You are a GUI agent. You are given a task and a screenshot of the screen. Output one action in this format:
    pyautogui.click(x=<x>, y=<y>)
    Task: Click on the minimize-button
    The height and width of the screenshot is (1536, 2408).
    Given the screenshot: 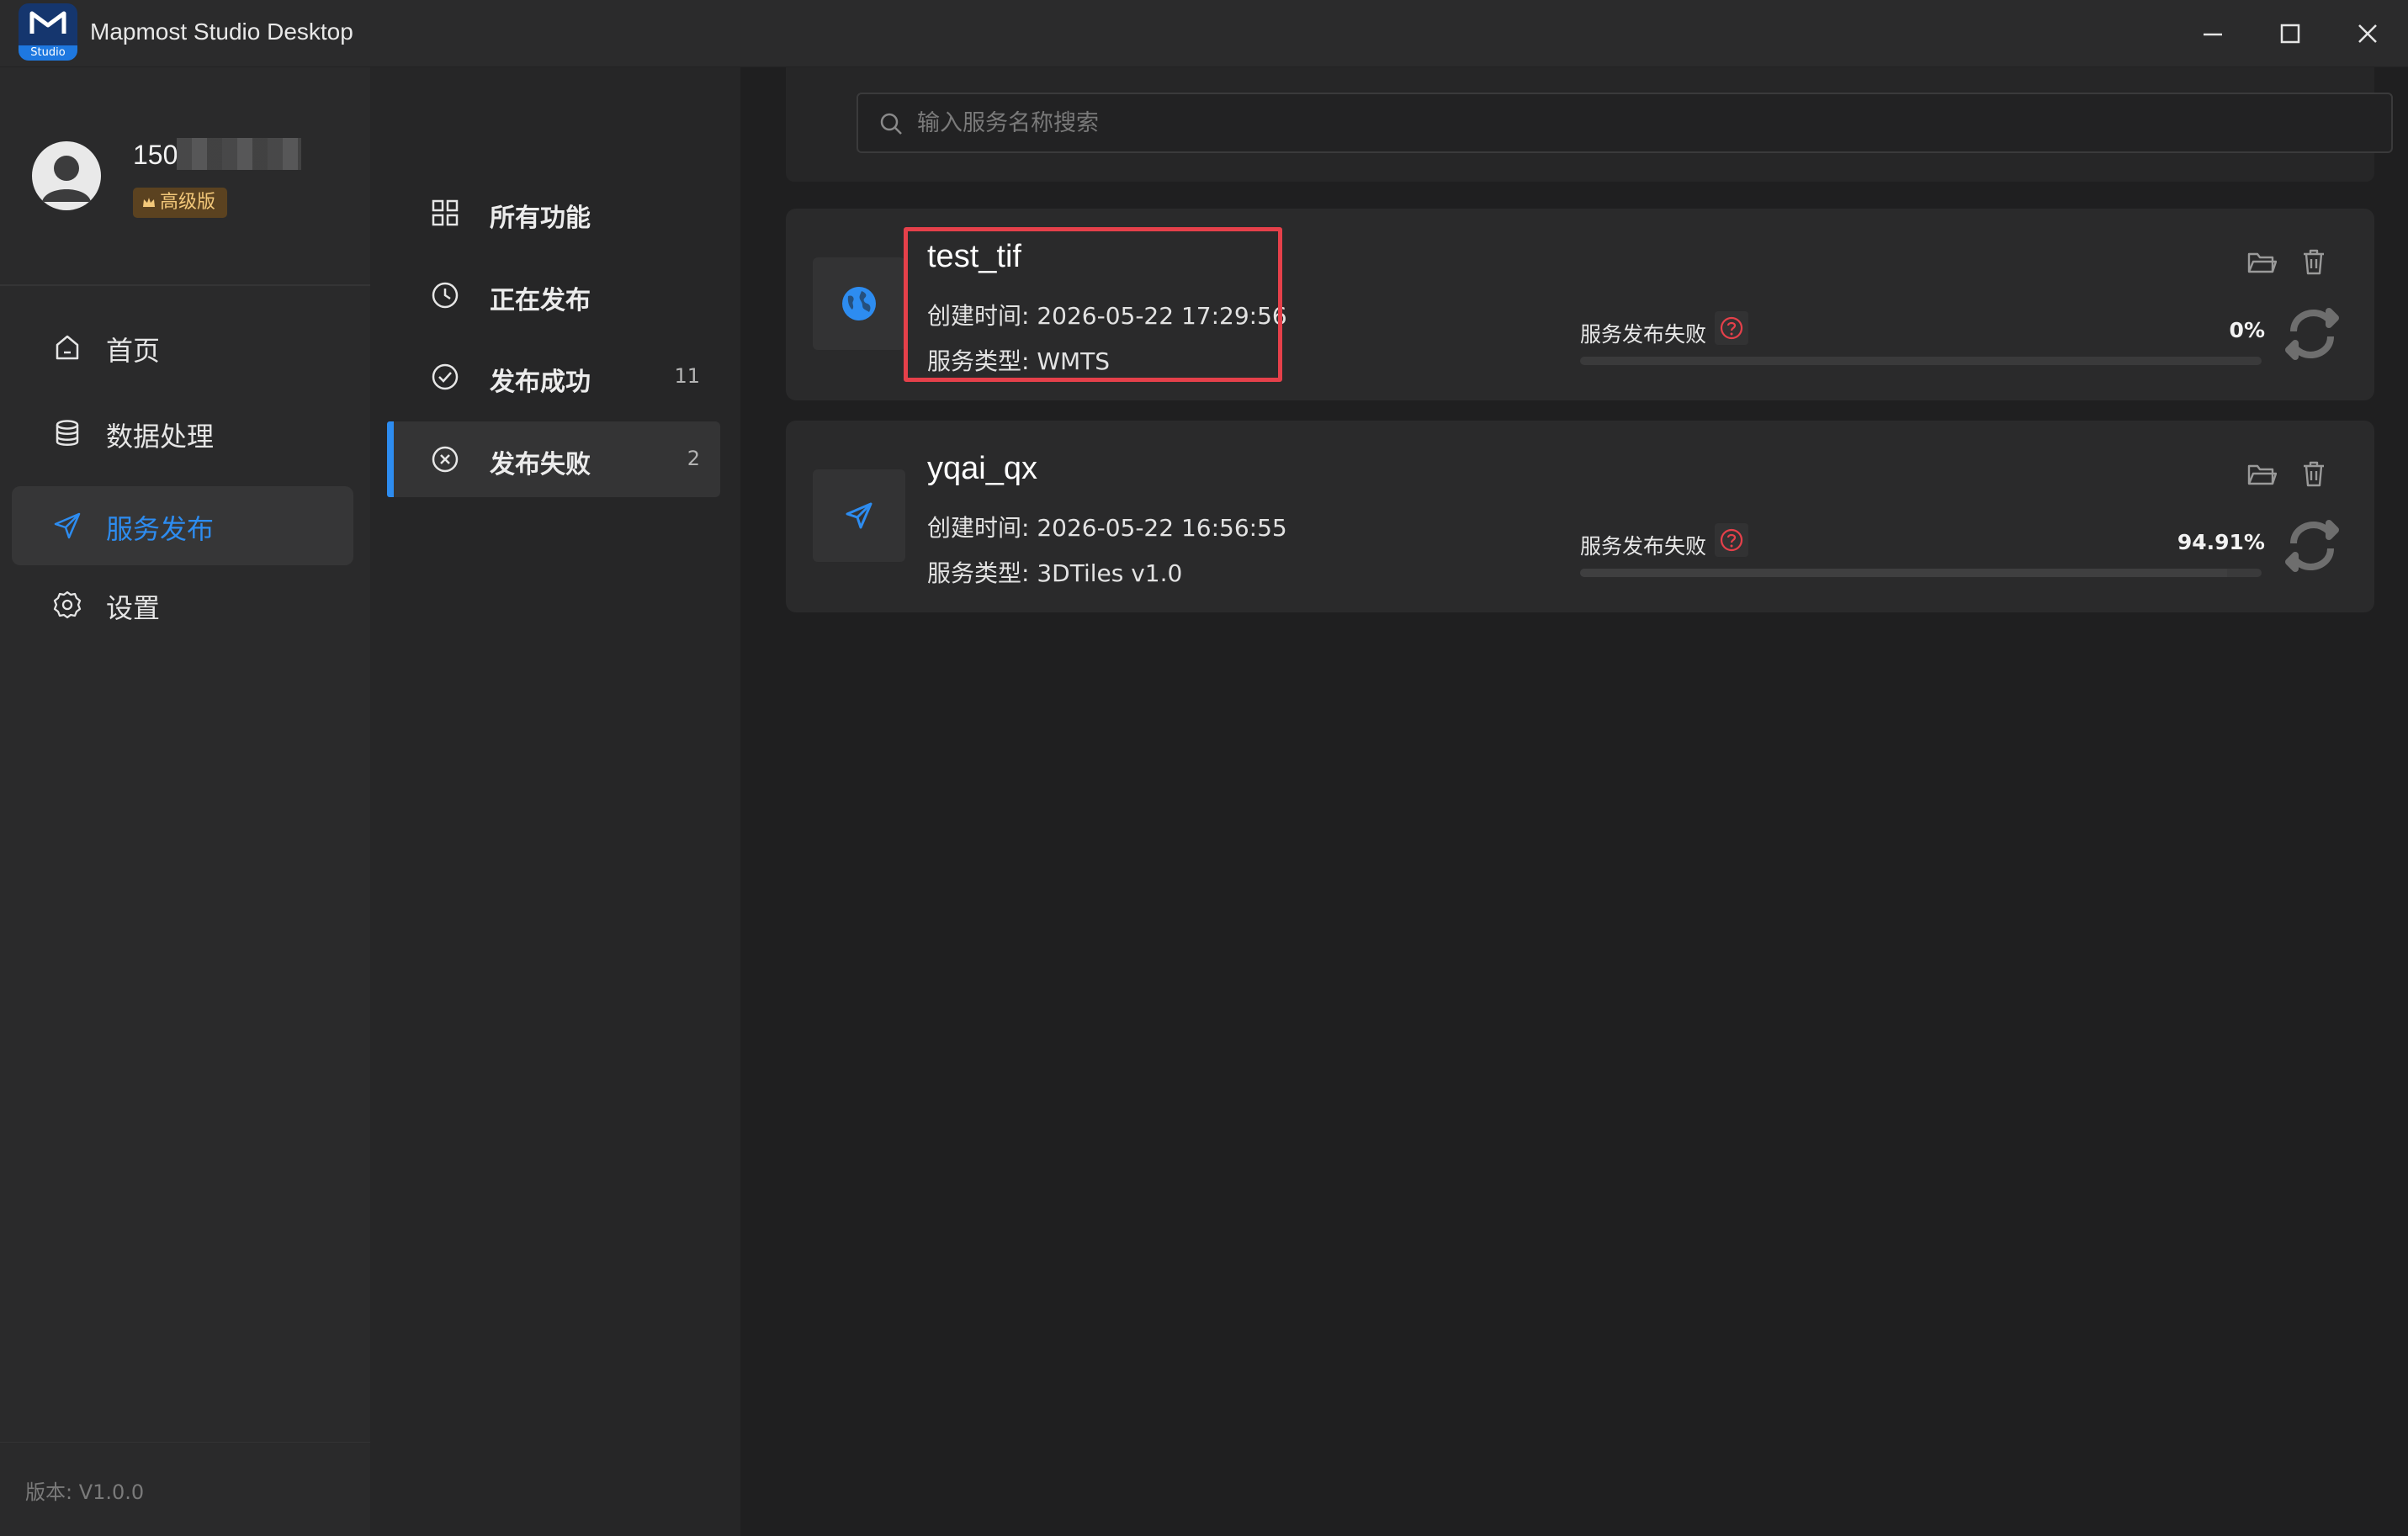 What is the action you would take?
    pyautogui.click(x=2213, y=34)
    